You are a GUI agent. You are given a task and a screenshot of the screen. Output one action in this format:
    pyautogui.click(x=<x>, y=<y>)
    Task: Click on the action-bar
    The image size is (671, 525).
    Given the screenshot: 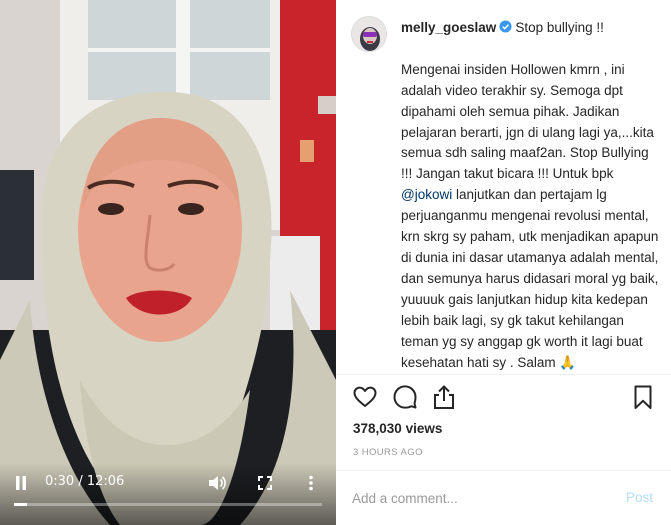 What is the action you would take?
    pyautogui.click(x=503, y=400)
    